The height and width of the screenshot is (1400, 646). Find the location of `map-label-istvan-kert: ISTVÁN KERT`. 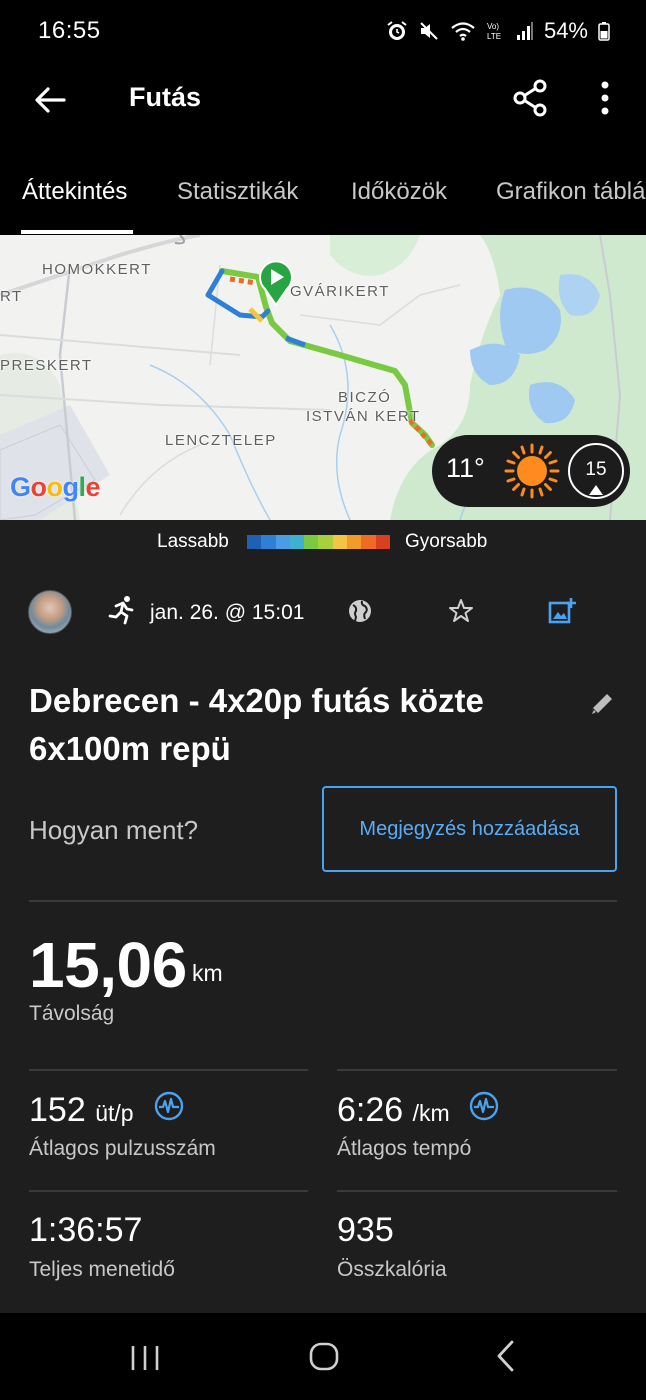

map-label-istvan-kert: ISTVÁN KERT is located at coordinates (363, 416).